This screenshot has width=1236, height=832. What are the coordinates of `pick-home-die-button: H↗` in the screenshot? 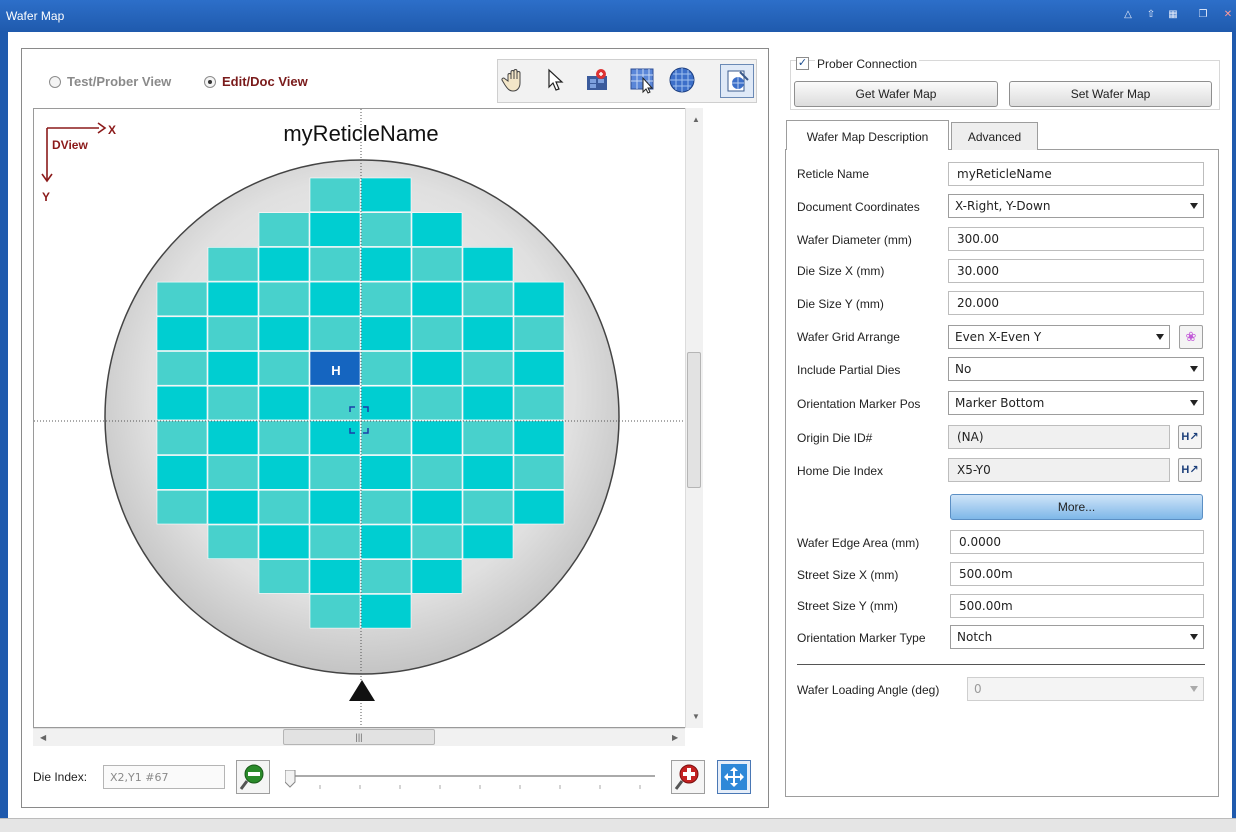 It's located at (1190, 470).